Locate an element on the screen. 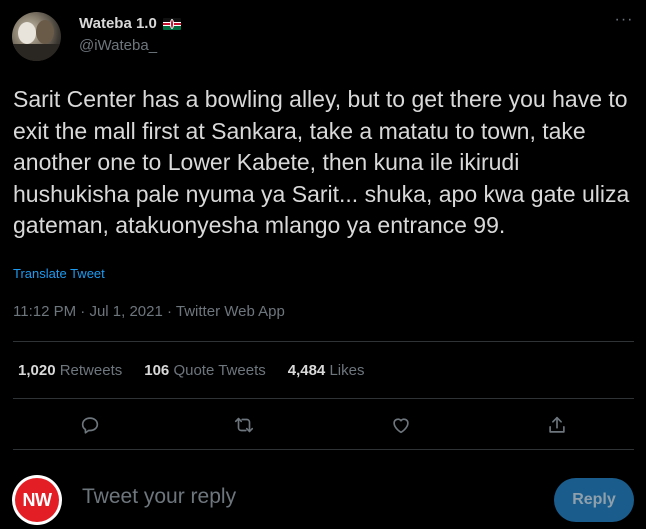 This screenshot has width=646, height=529. kenya-flag-icon is located at coordinates (171, 23).